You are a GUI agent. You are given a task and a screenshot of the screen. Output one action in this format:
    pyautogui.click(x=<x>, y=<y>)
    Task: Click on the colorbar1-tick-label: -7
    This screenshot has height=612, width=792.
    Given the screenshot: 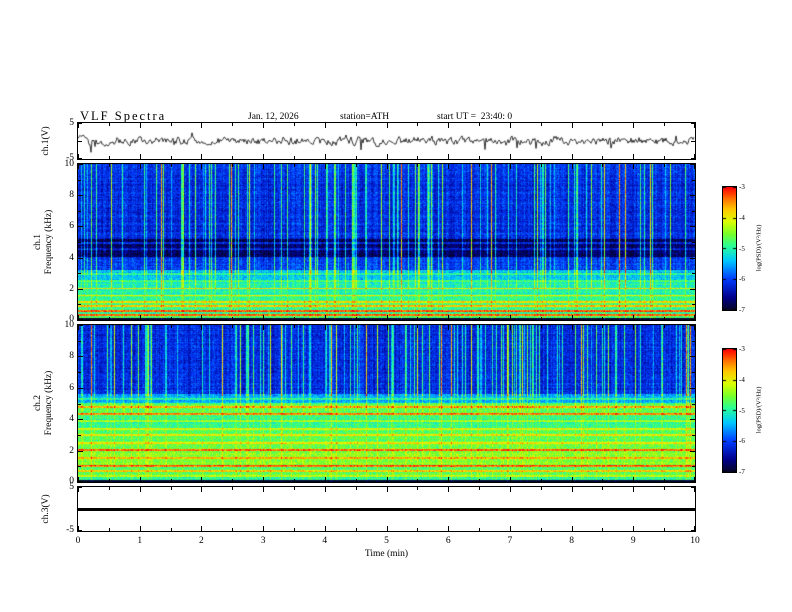 What is the action you would take?
    pyautogui.click(x=742, y=310)
    